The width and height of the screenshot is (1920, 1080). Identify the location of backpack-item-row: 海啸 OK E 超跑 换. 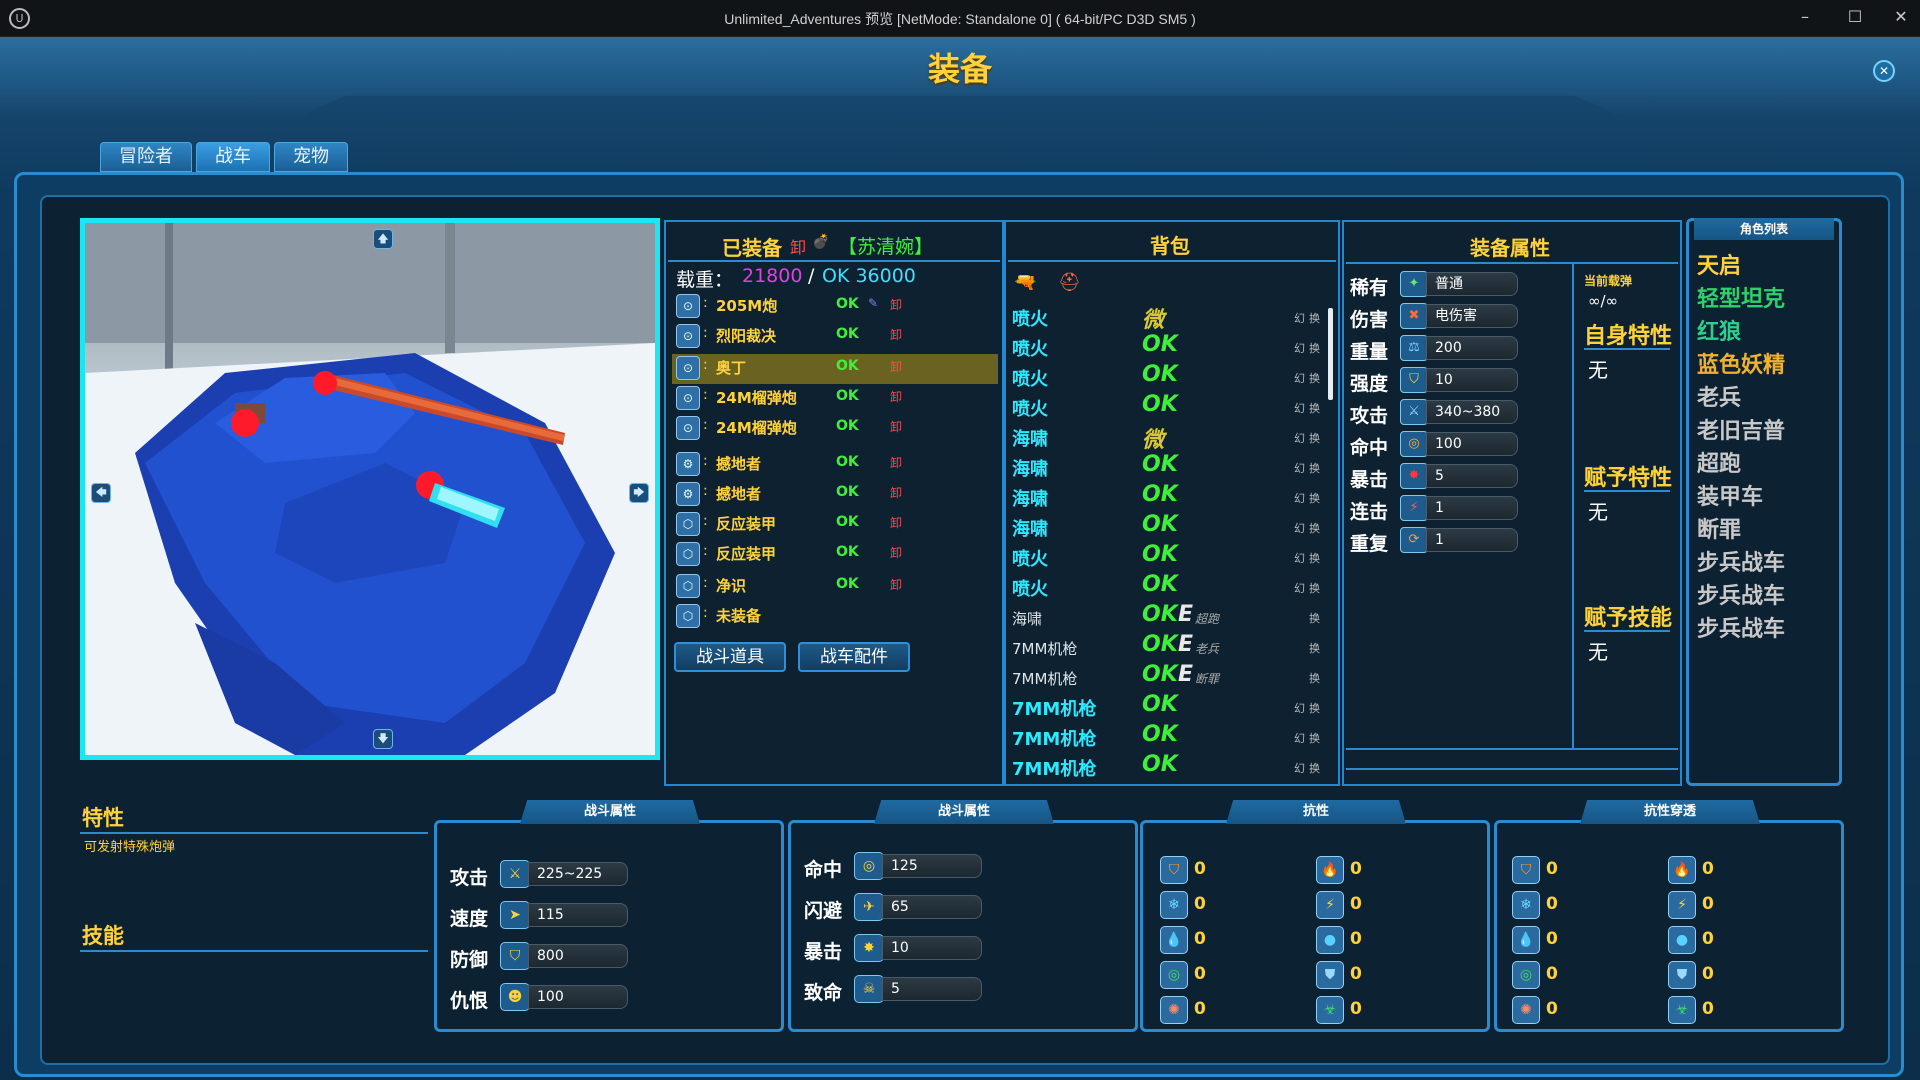
(1167, 617).